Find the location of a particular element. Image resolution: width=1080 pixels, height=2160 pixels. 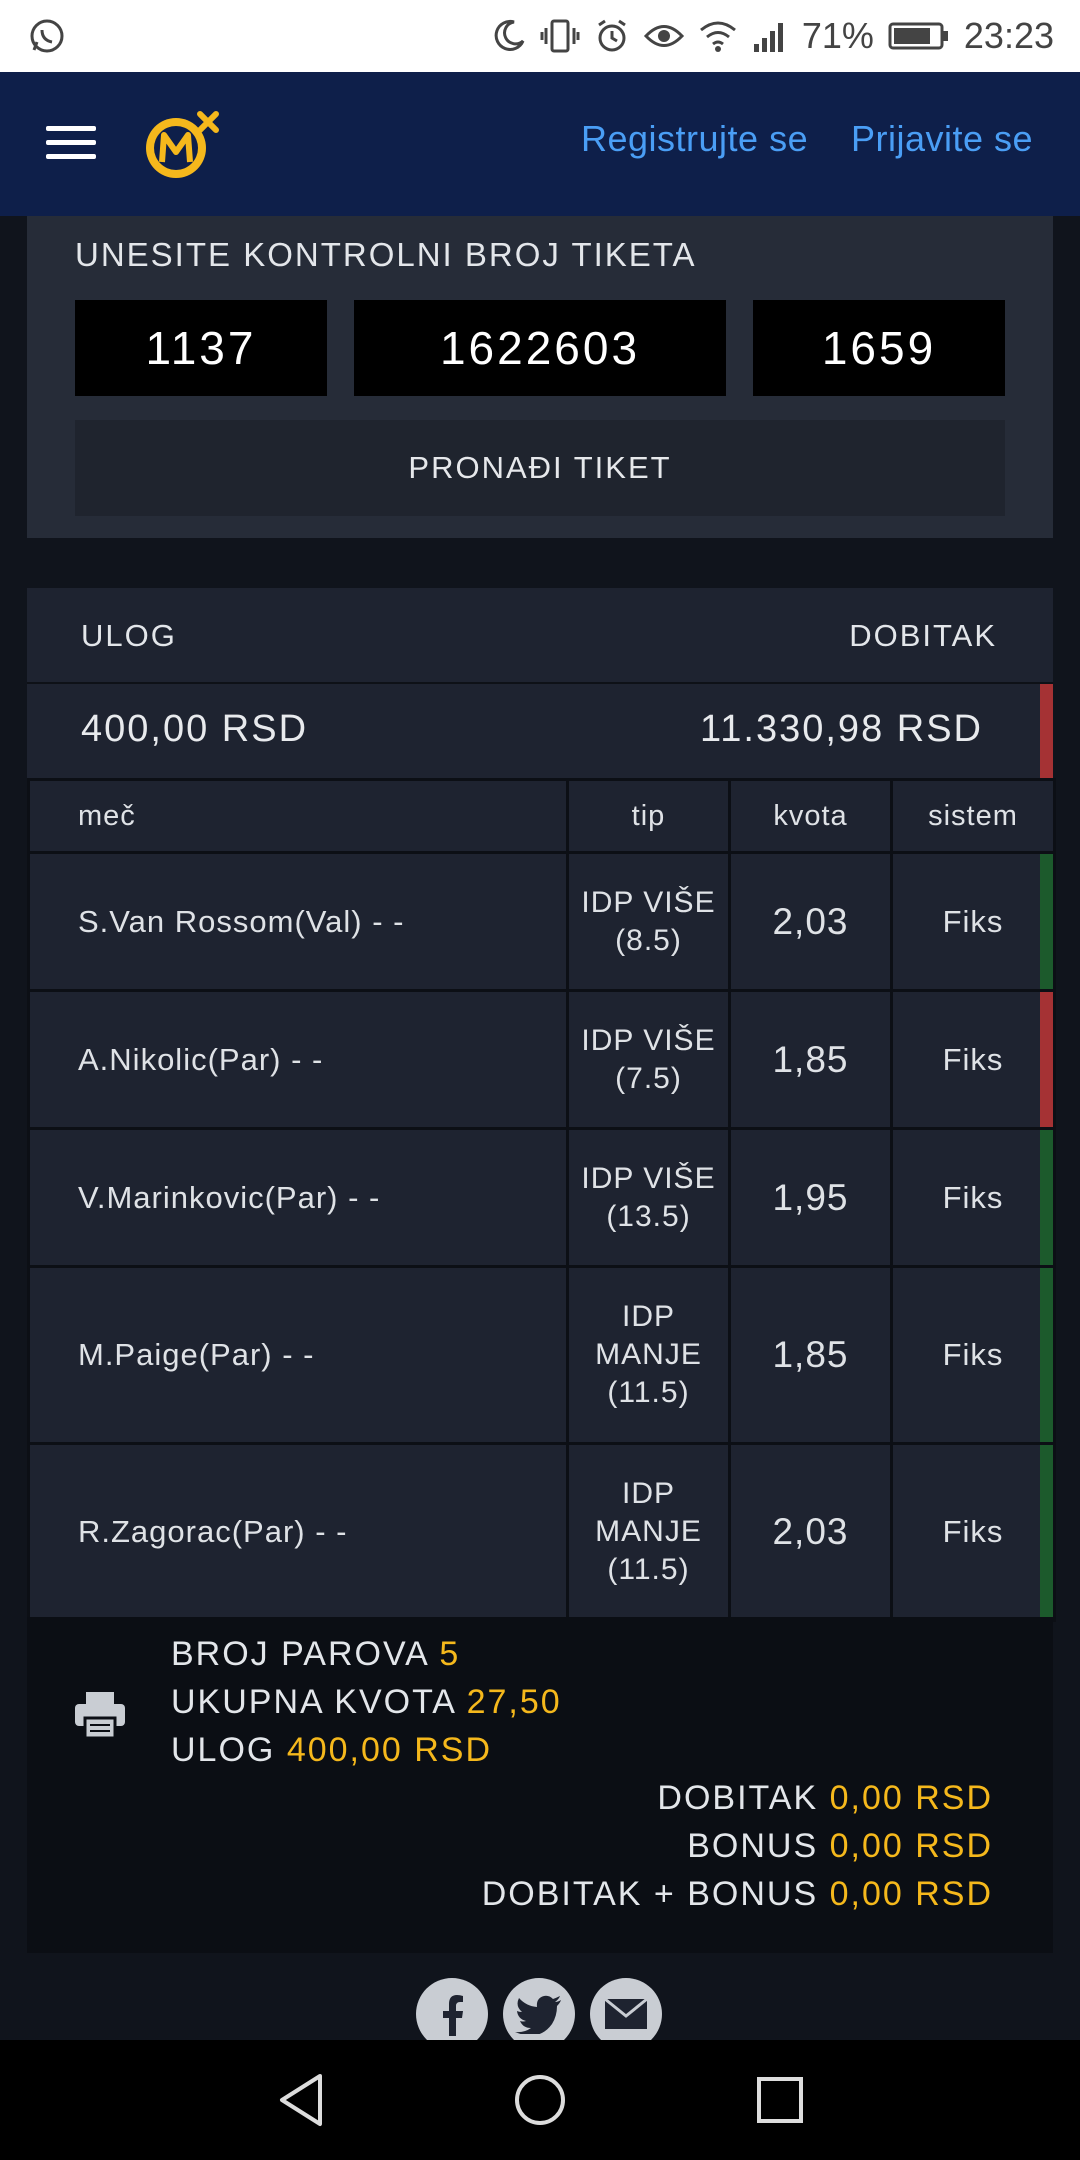

clock: 23:23 is located at coordinates (1008, 35).